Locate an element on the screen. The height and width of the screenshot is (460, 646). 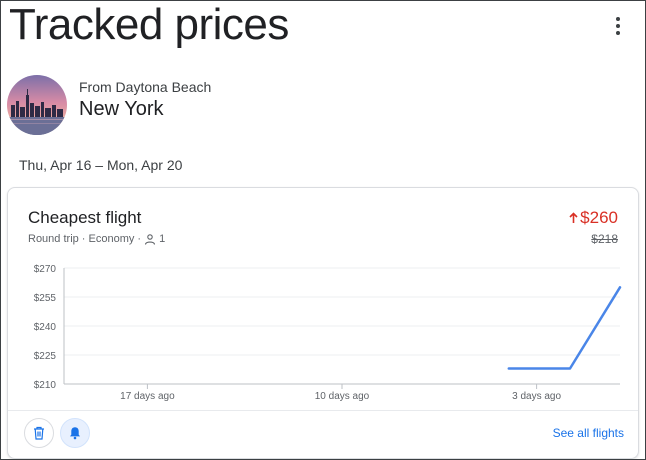
bell-icon is located at coordinates (75, 433).